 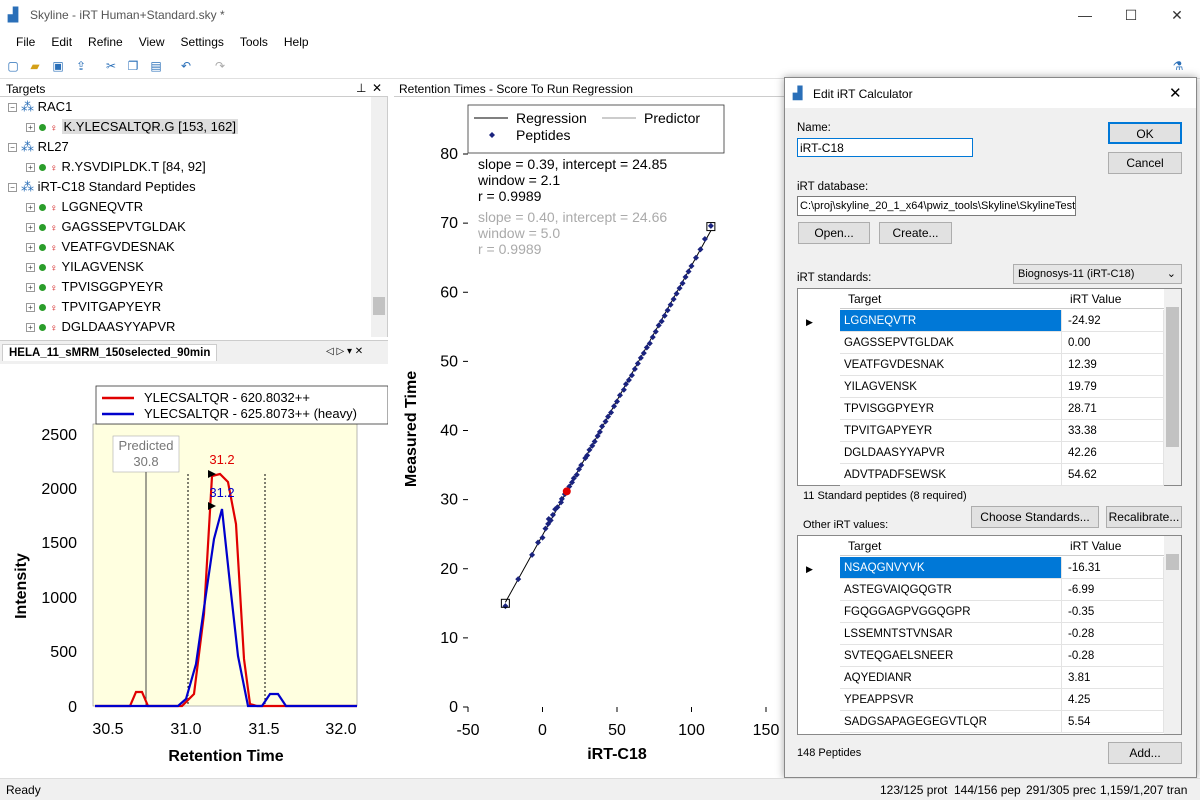 I want to click on menu-tools: Tools, so click(x=254, y=40).